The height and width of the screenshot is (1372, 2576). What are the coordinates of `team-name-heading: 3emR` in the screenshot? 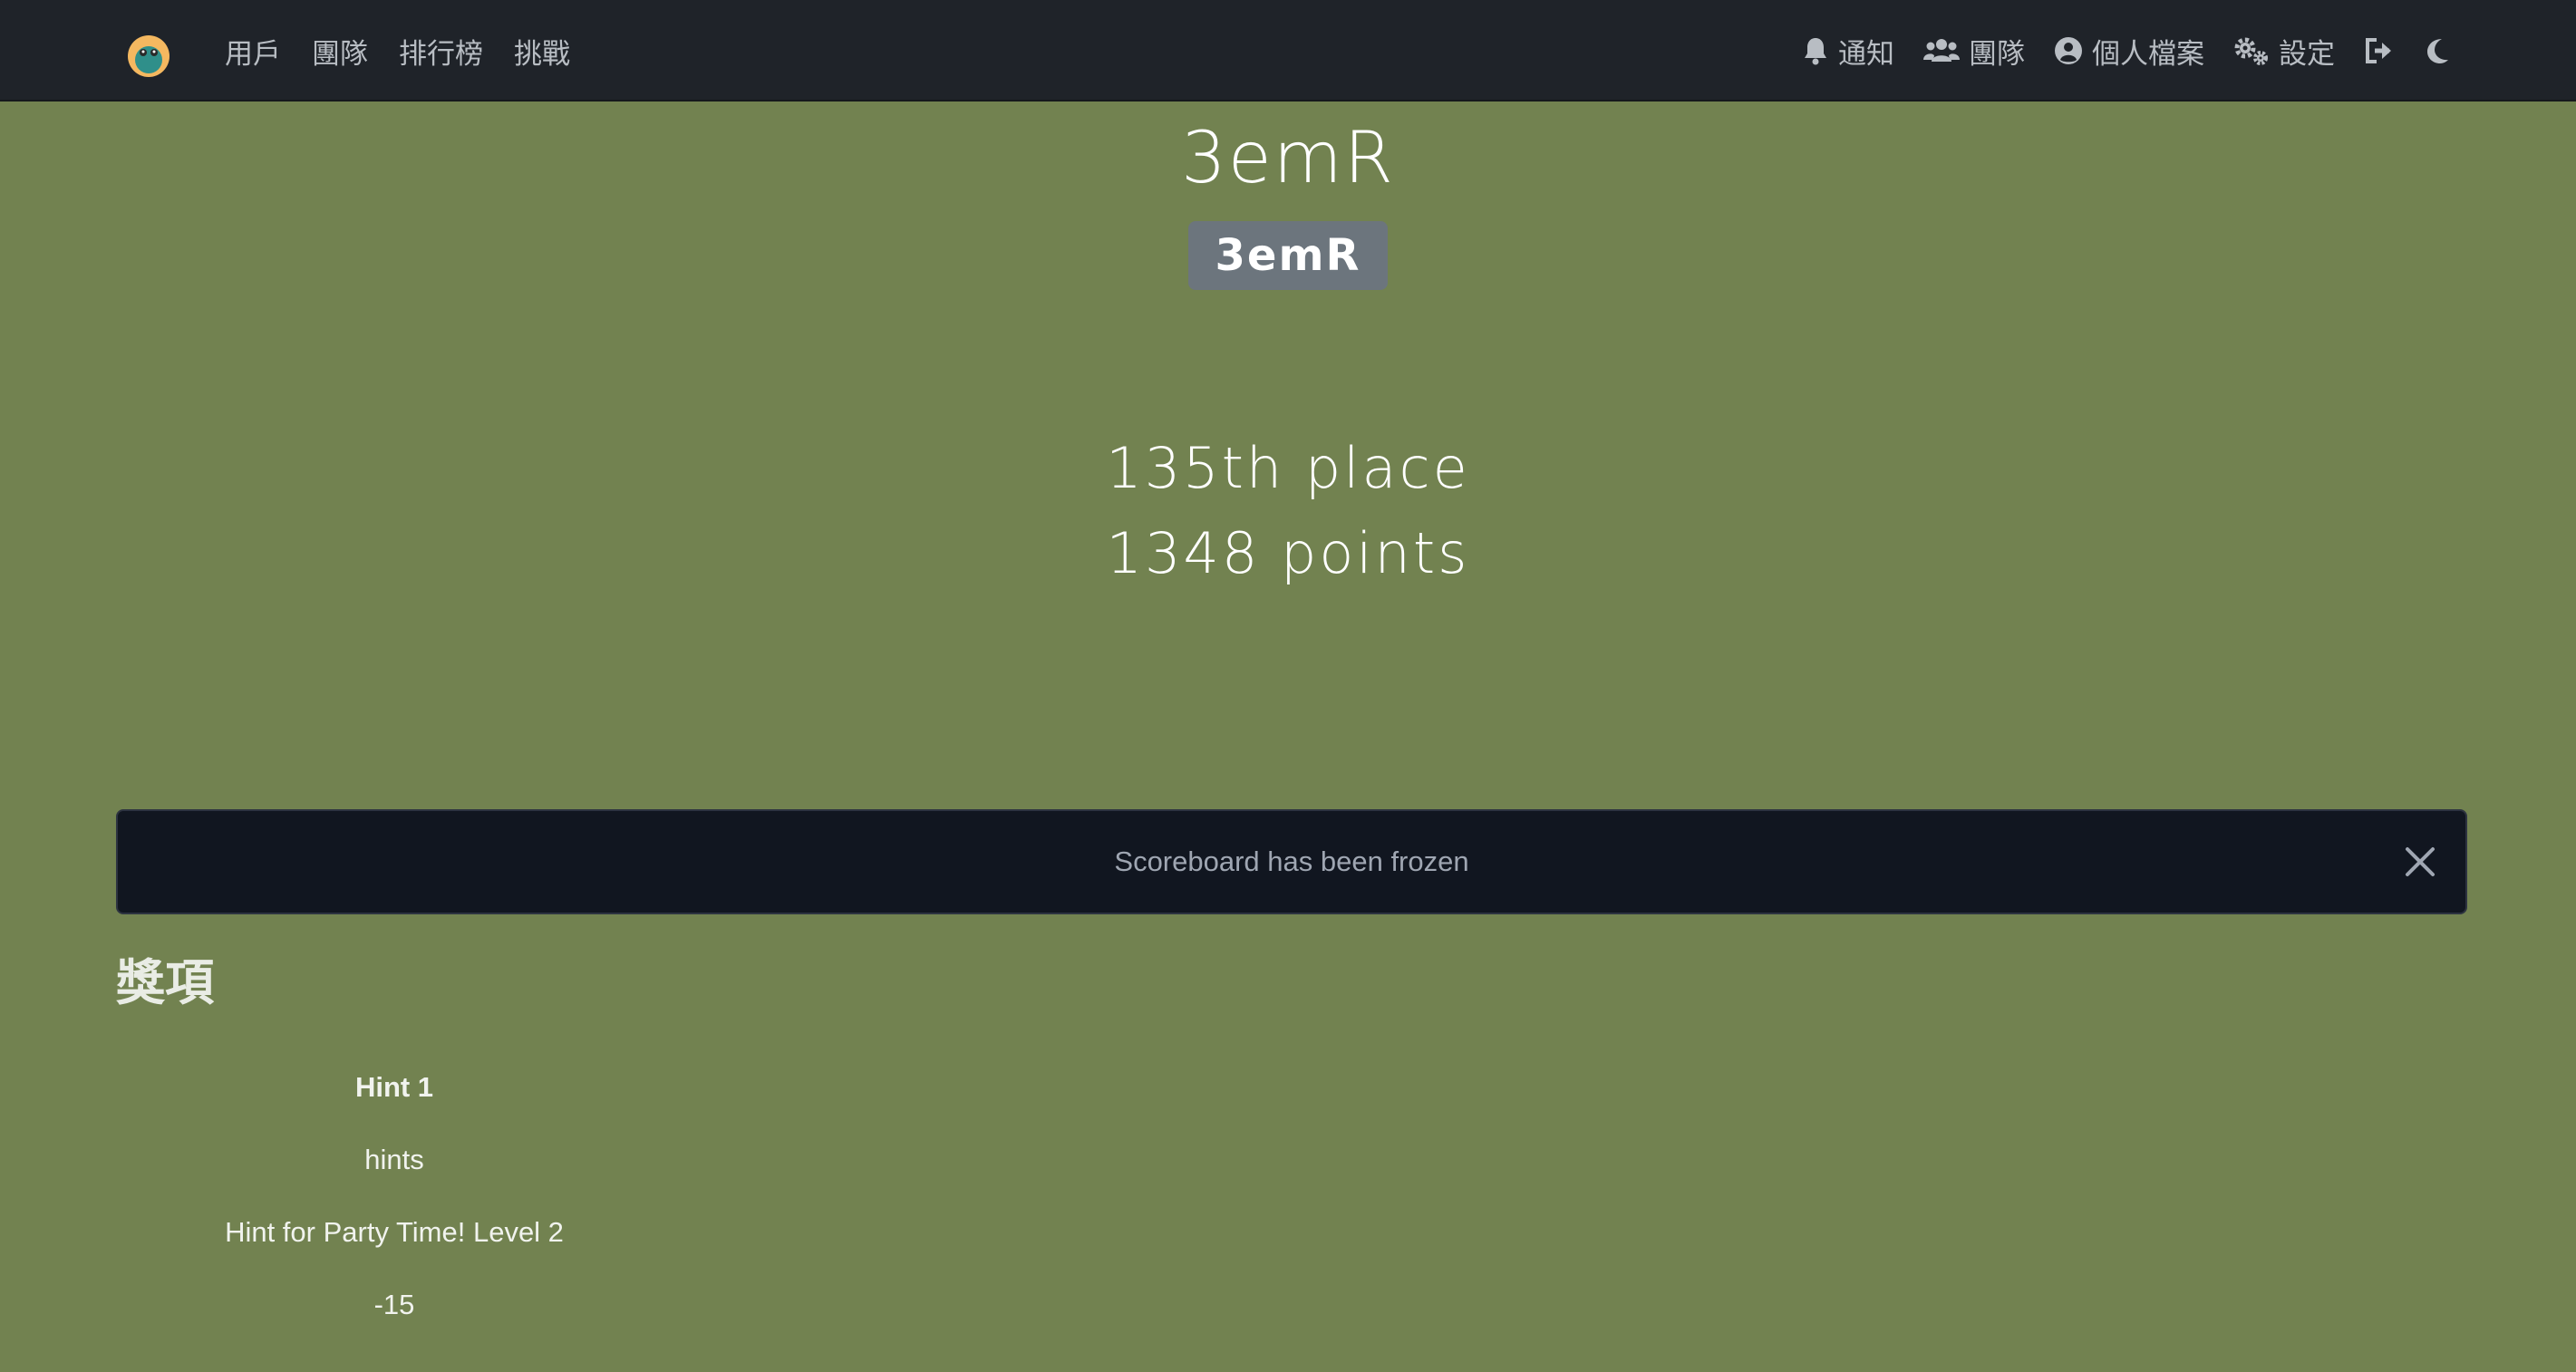 It's located at (1288, 158).